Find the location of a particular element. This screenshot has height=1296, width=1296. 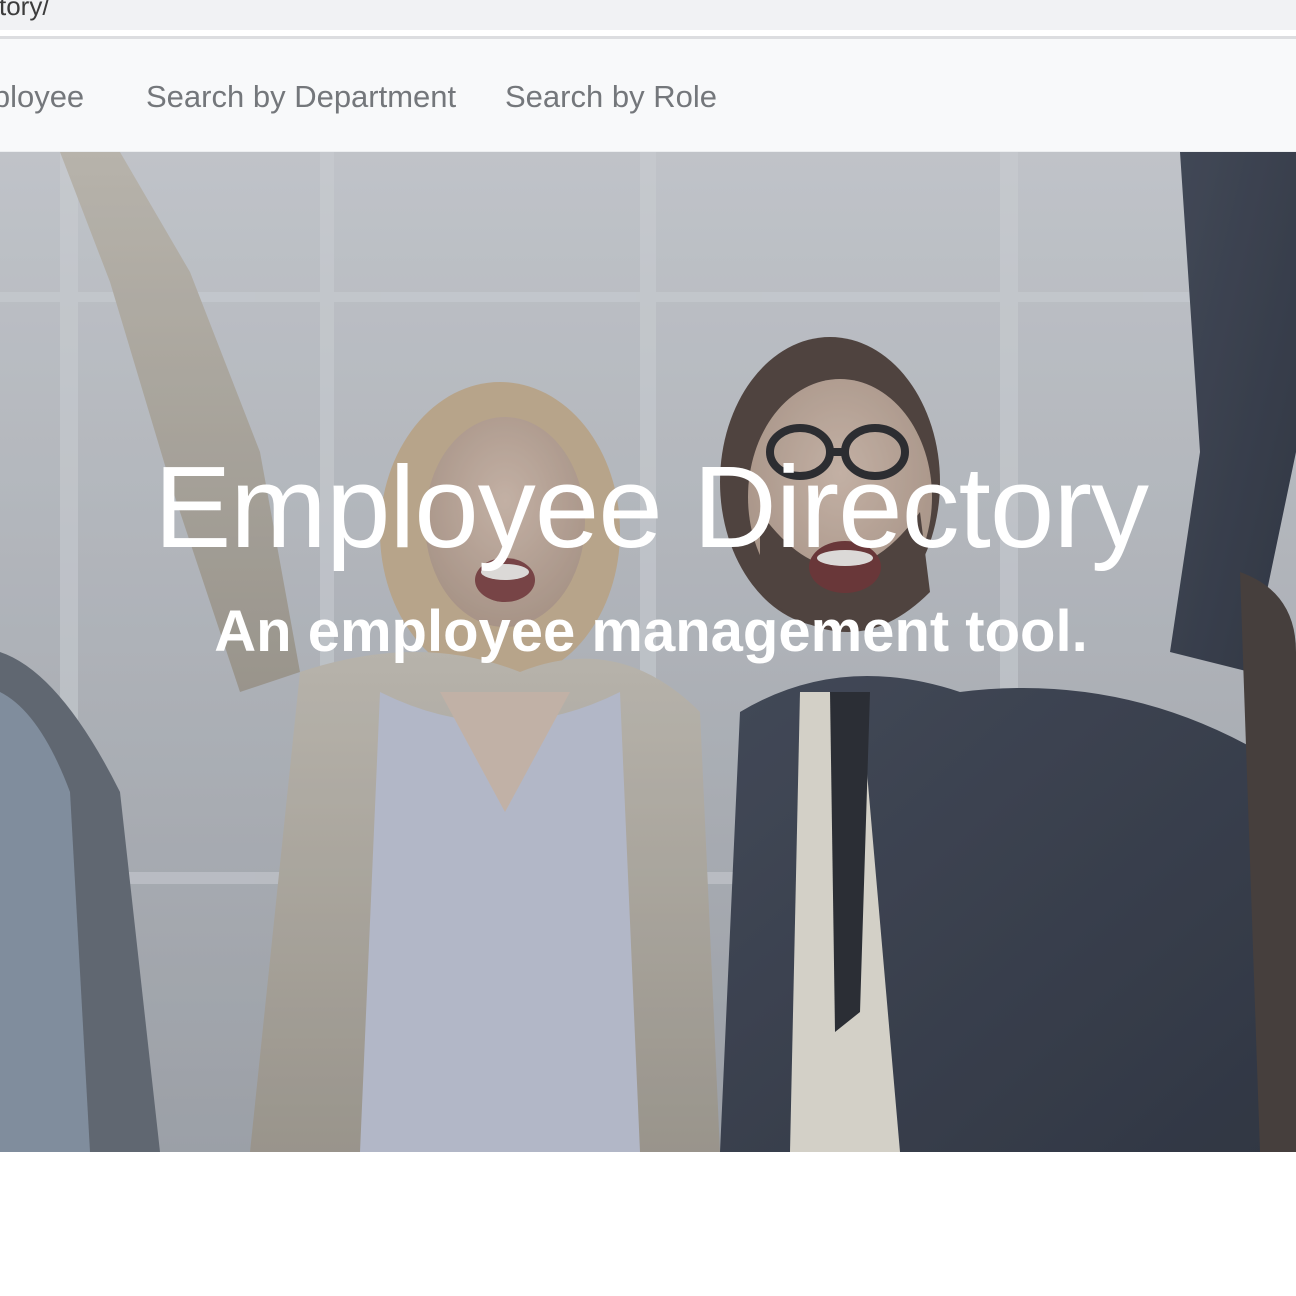

url-text: ctory/ is located at coordinates (25, 10).